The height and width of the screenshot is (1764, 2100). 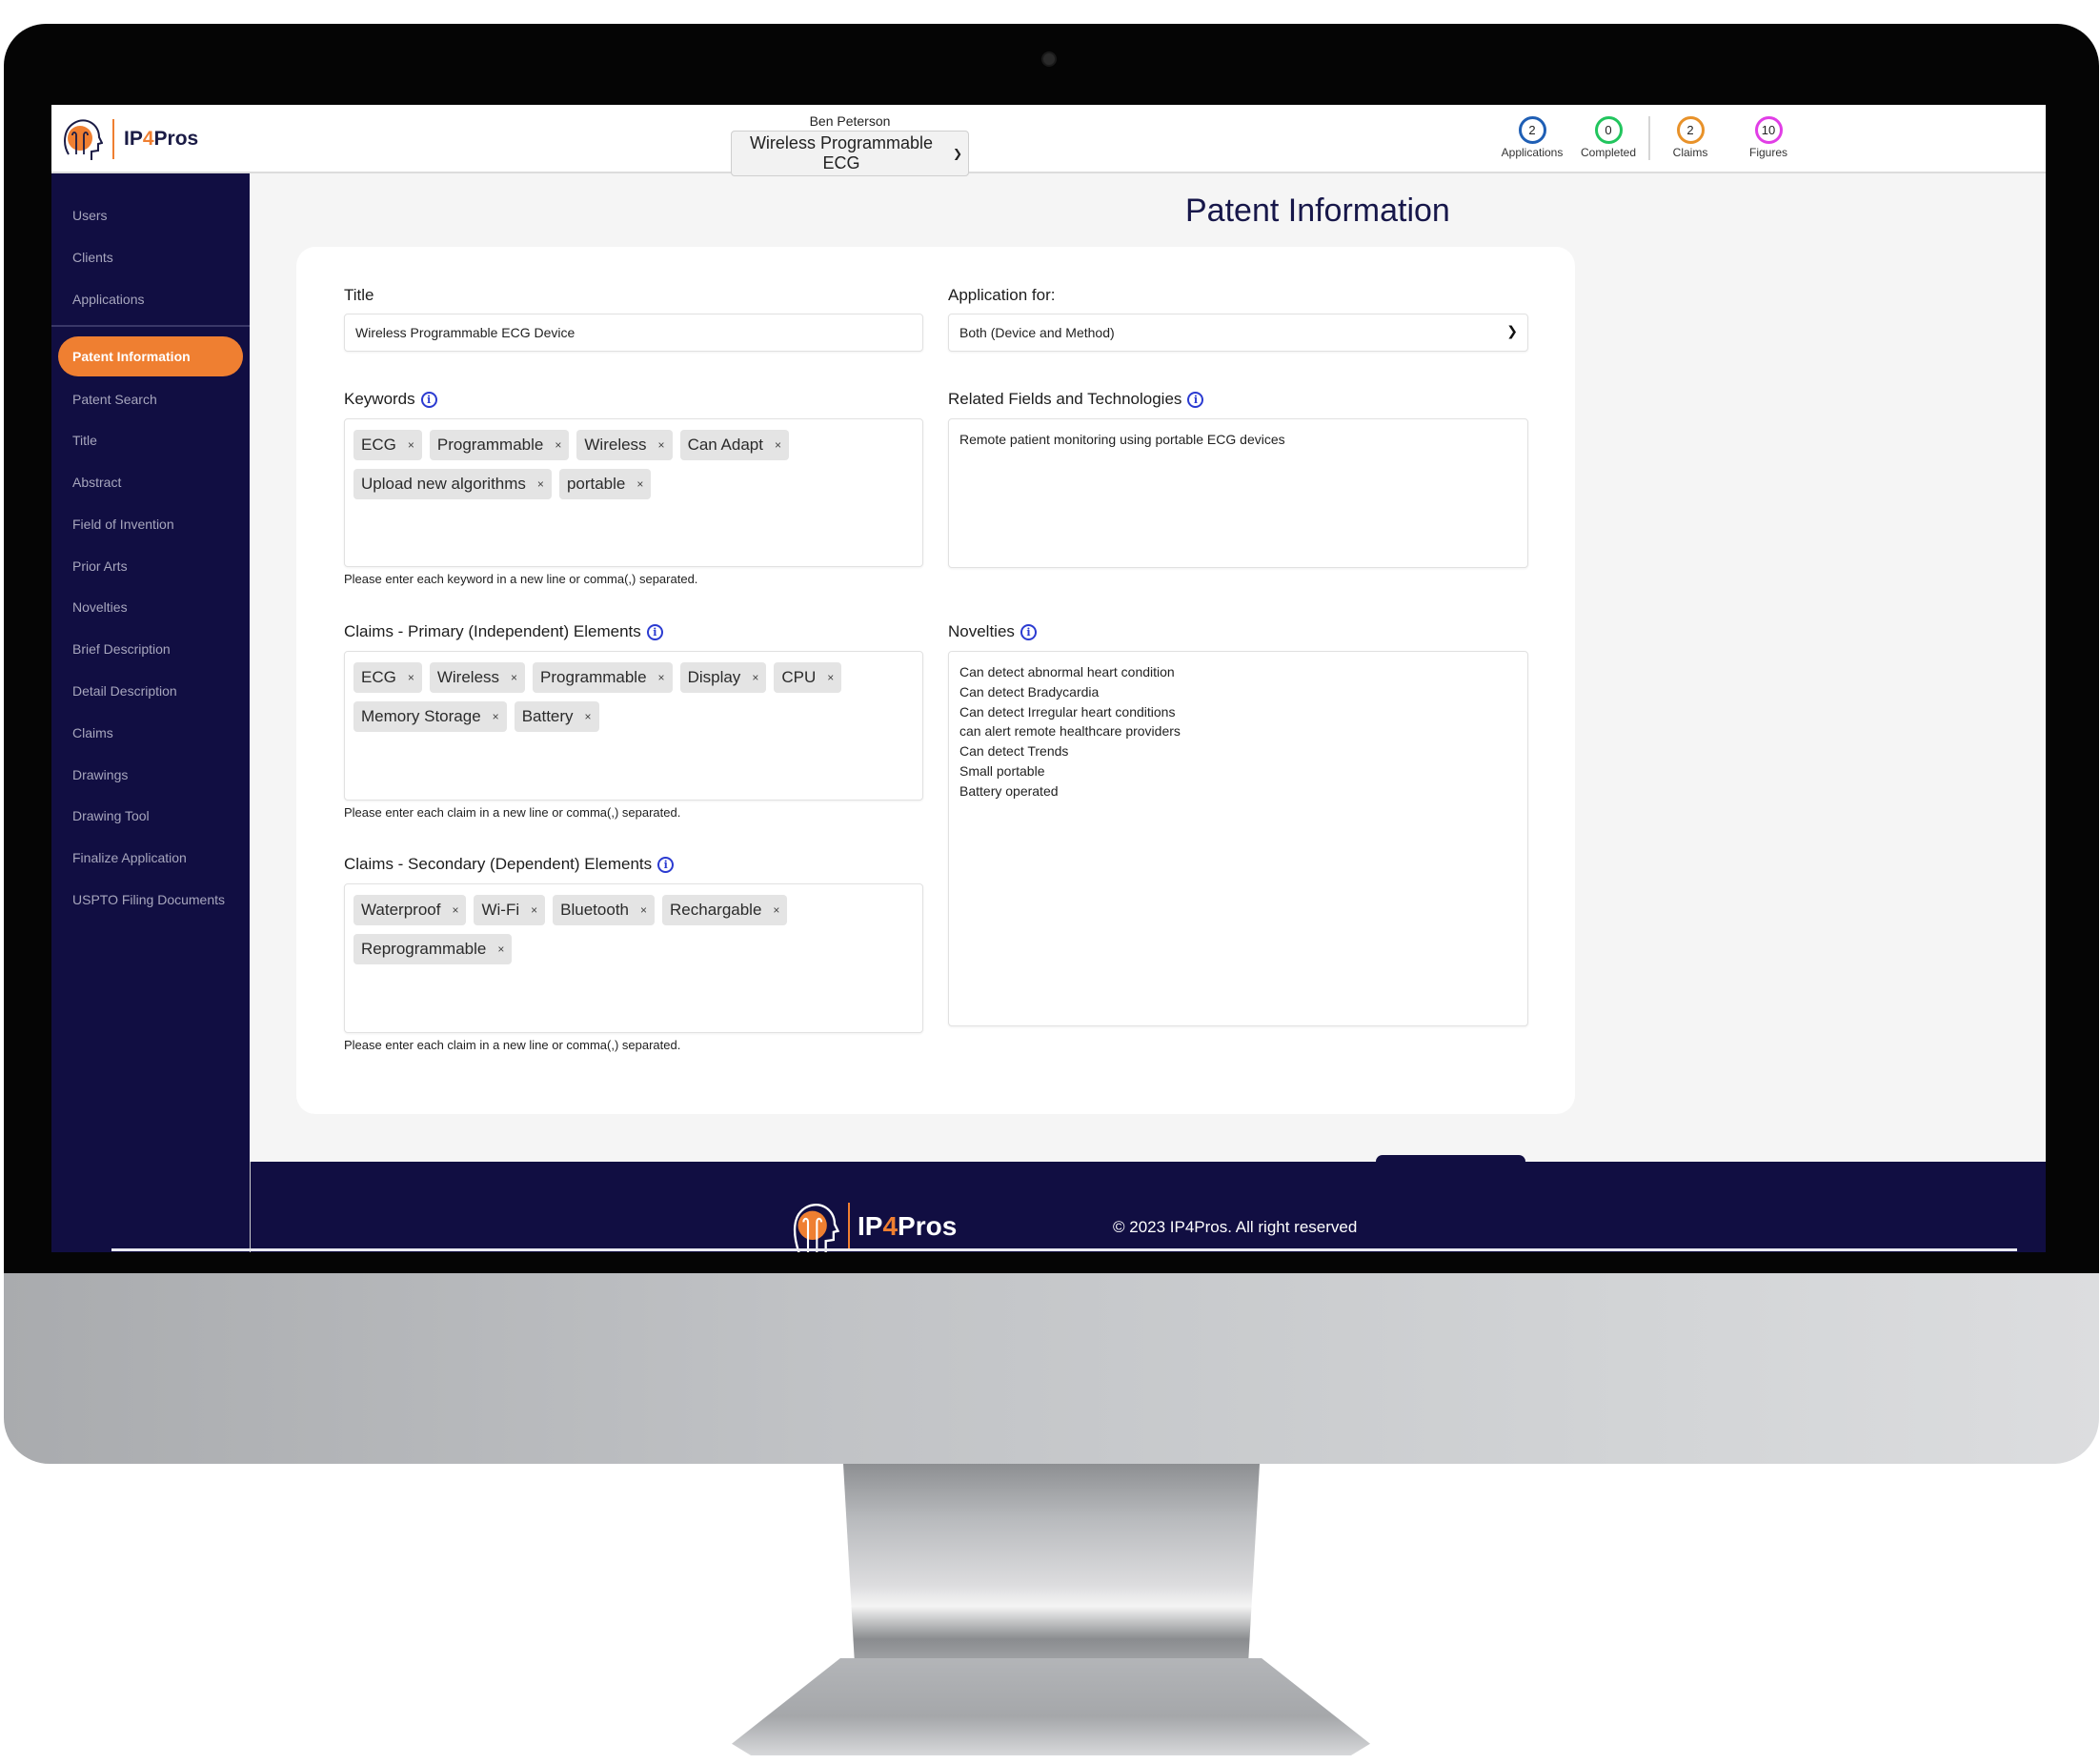 What do you see at coordinates (468, 677) in the screenshot?
I see `tag-label: Wireless` at bounding box center [468, 677].